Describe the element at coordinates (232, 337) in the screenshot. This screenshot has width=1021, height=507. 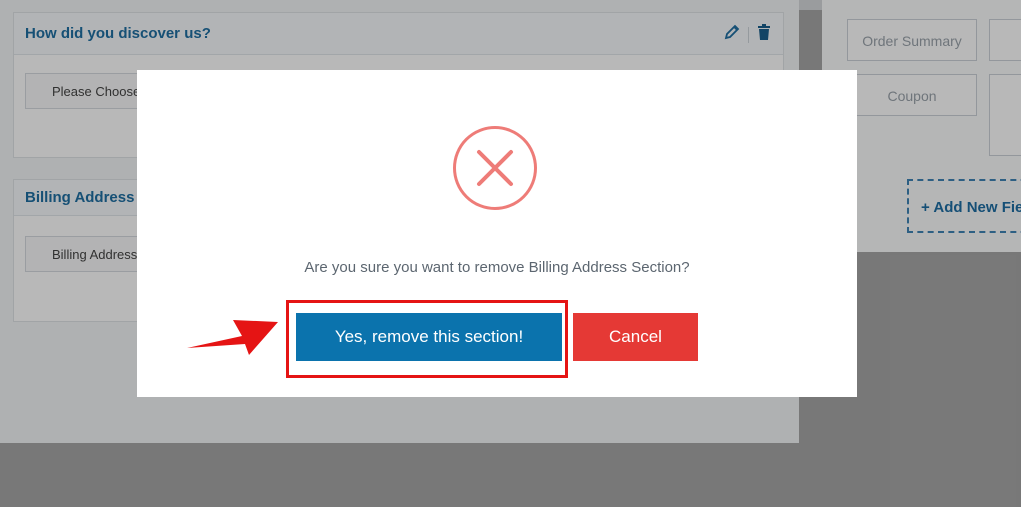
I see `annotation-arrow-icon` at that location.